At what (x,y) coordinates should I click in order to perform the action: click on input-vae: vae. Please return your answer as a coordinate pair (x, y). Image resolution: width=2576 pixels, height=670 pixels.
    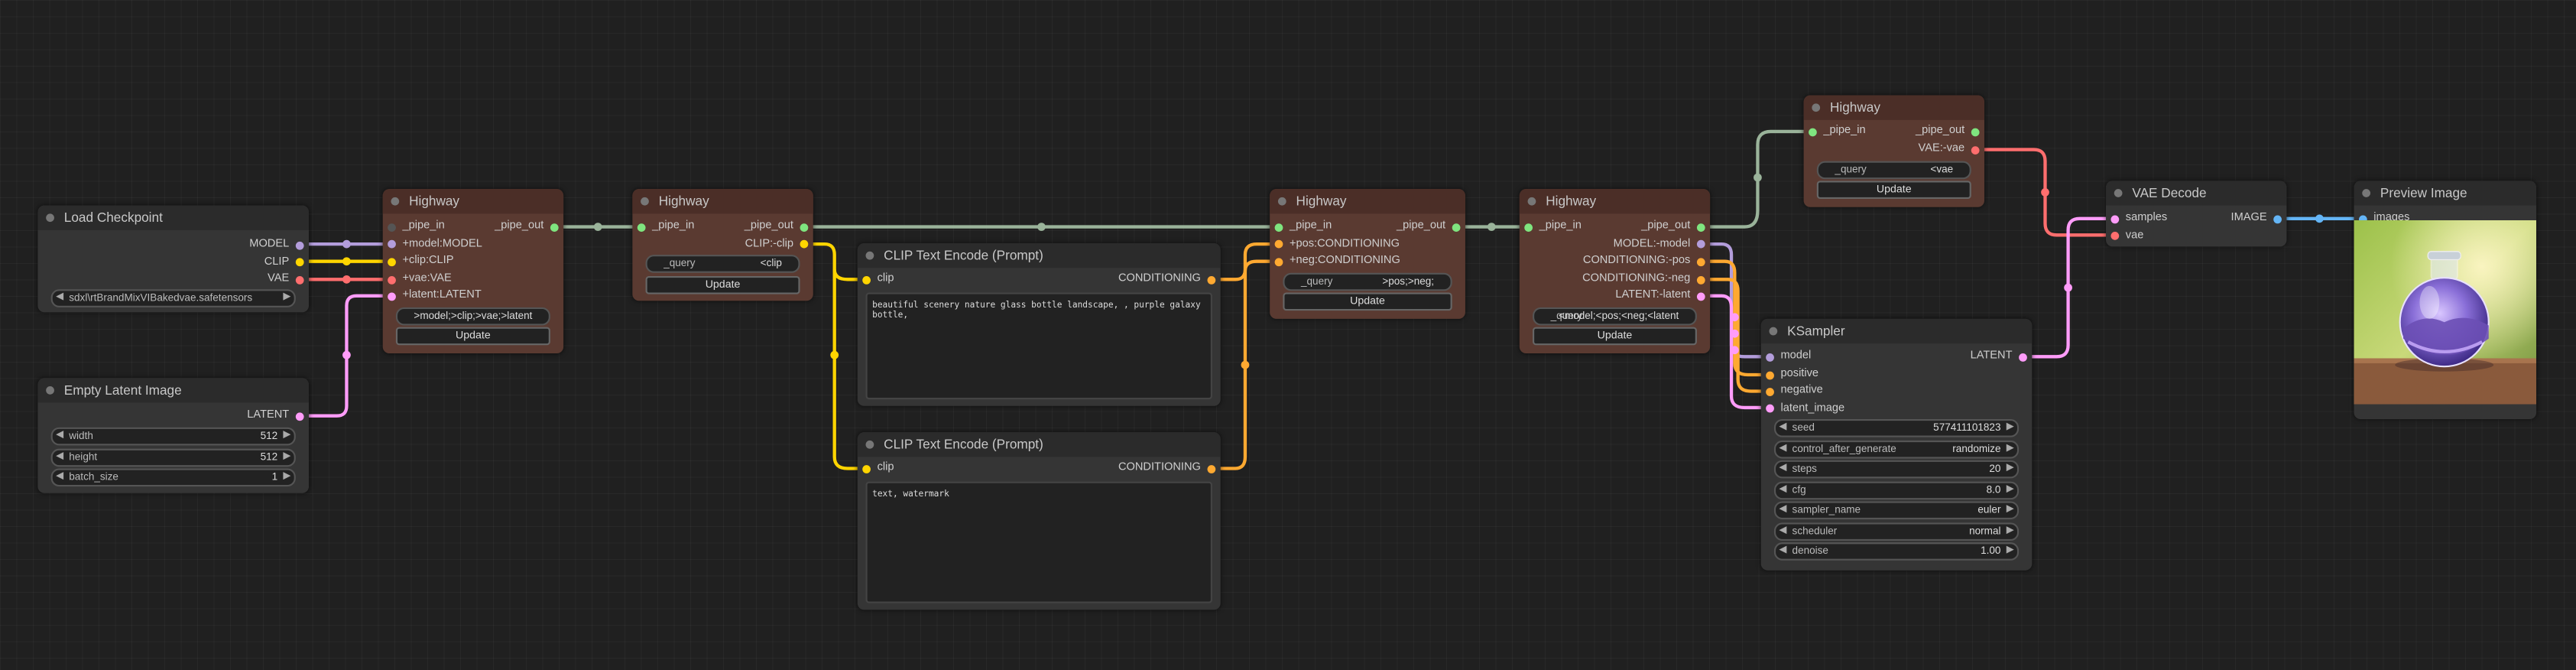
    Looking at the image, I should click on (2126, 236).